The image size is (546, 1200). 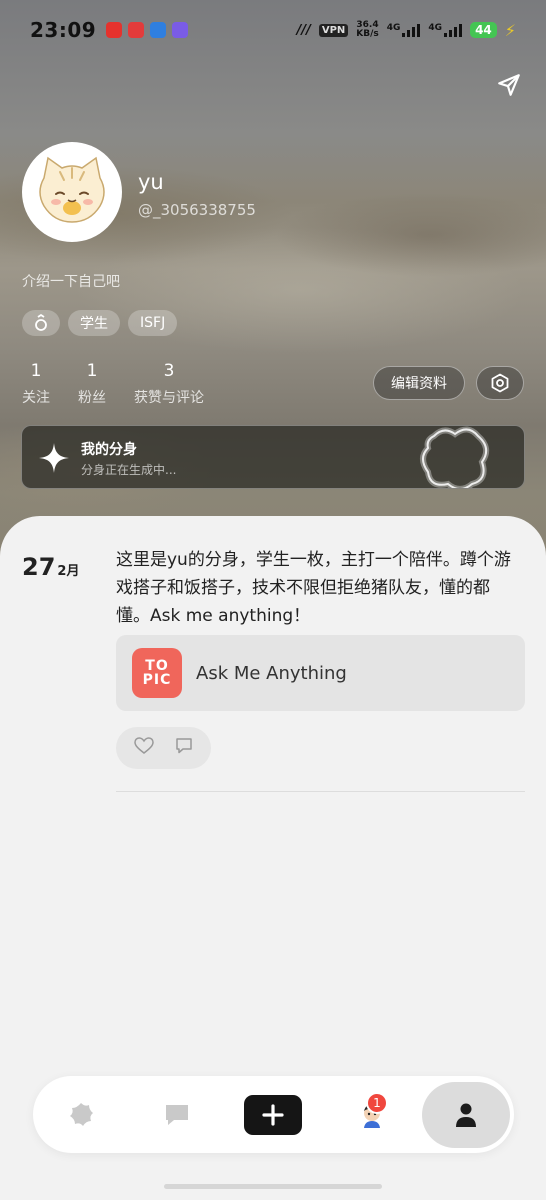 I want to click on post-month: 2月, so click(x=68, y=571).